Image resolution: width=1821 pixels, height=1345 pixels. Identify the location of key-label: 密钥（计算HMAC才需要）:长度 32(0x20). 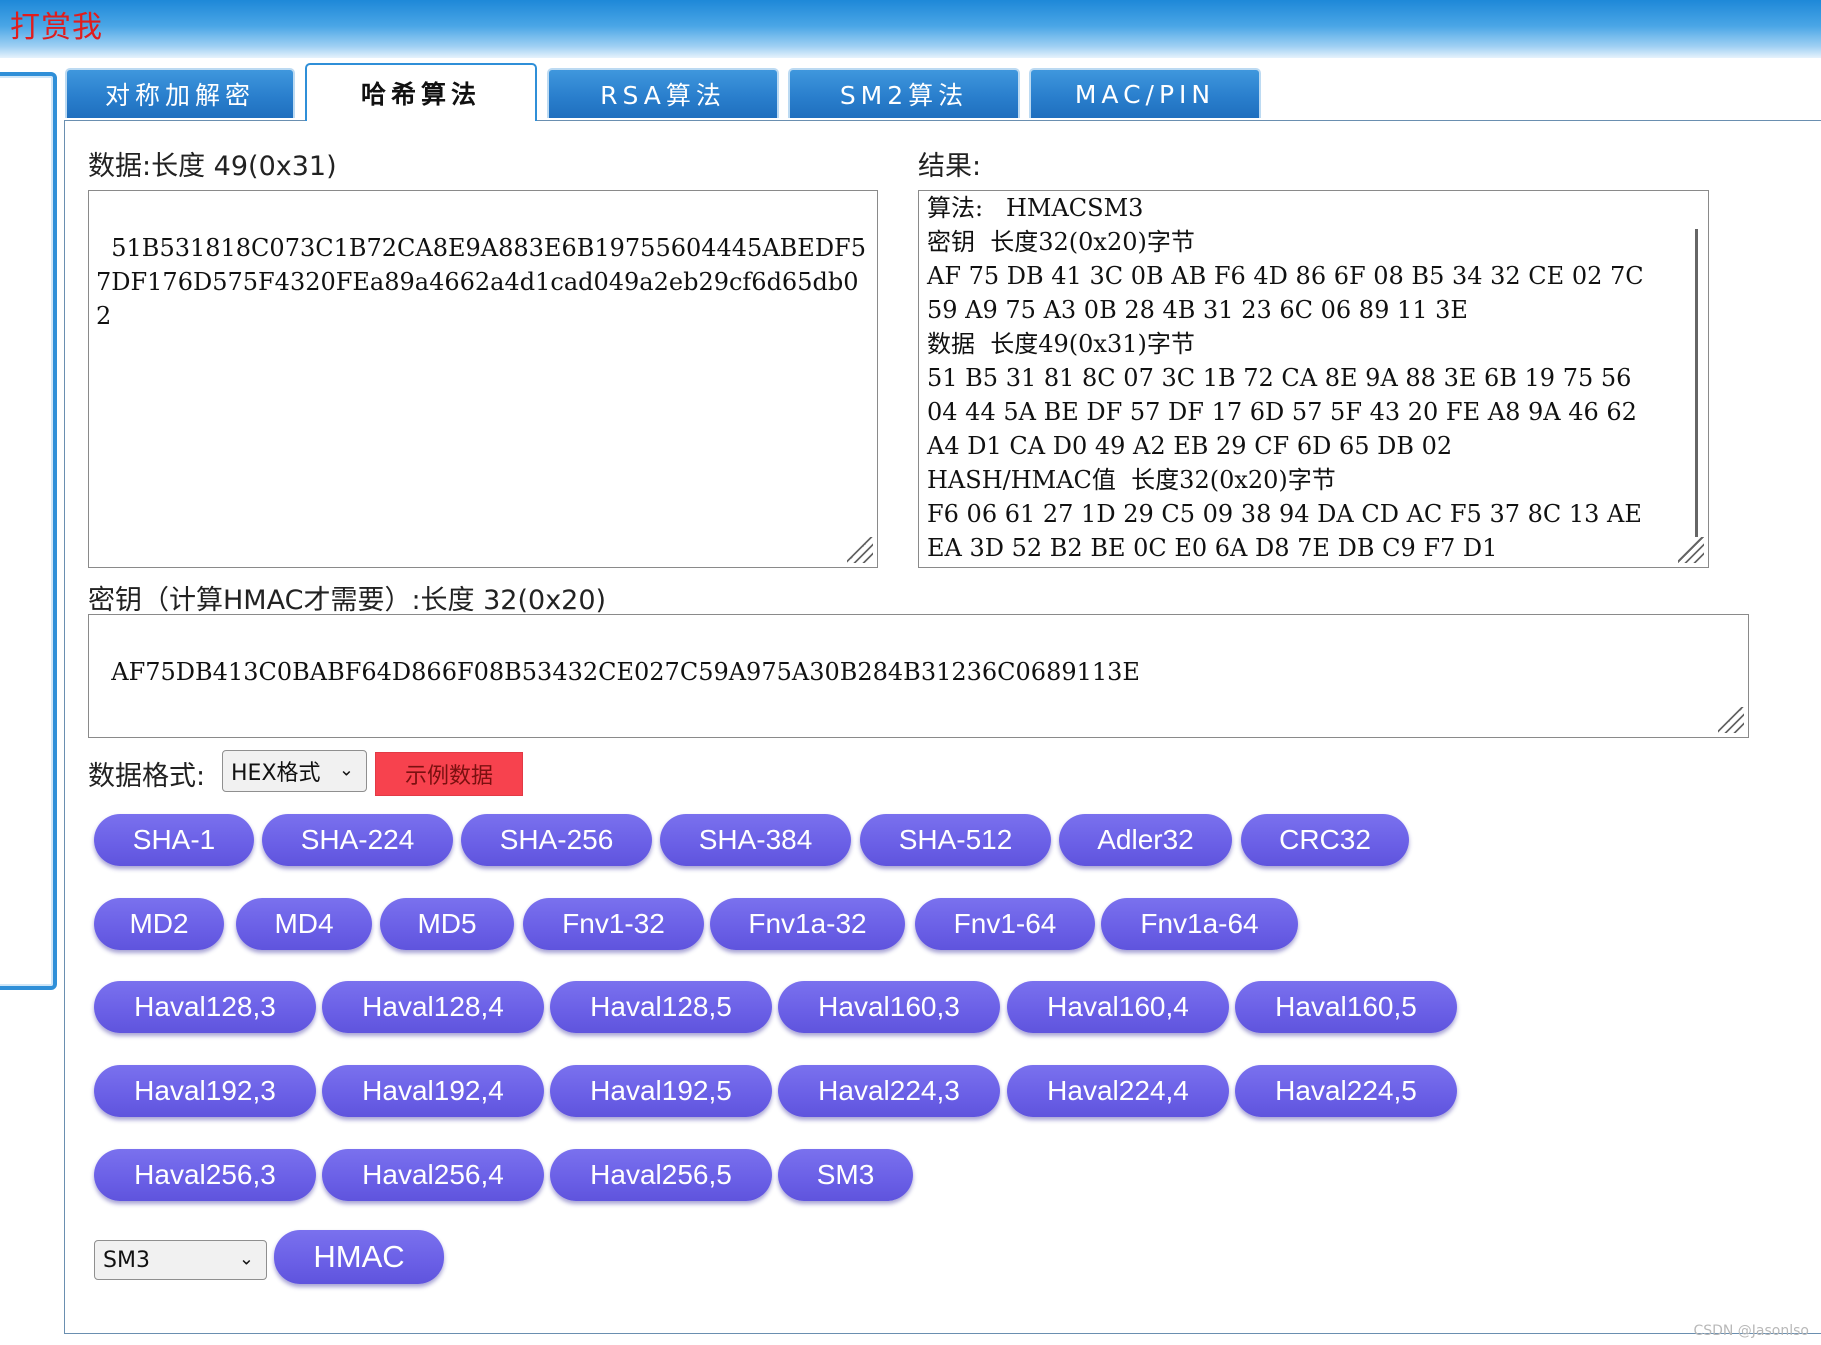
(347, 600).